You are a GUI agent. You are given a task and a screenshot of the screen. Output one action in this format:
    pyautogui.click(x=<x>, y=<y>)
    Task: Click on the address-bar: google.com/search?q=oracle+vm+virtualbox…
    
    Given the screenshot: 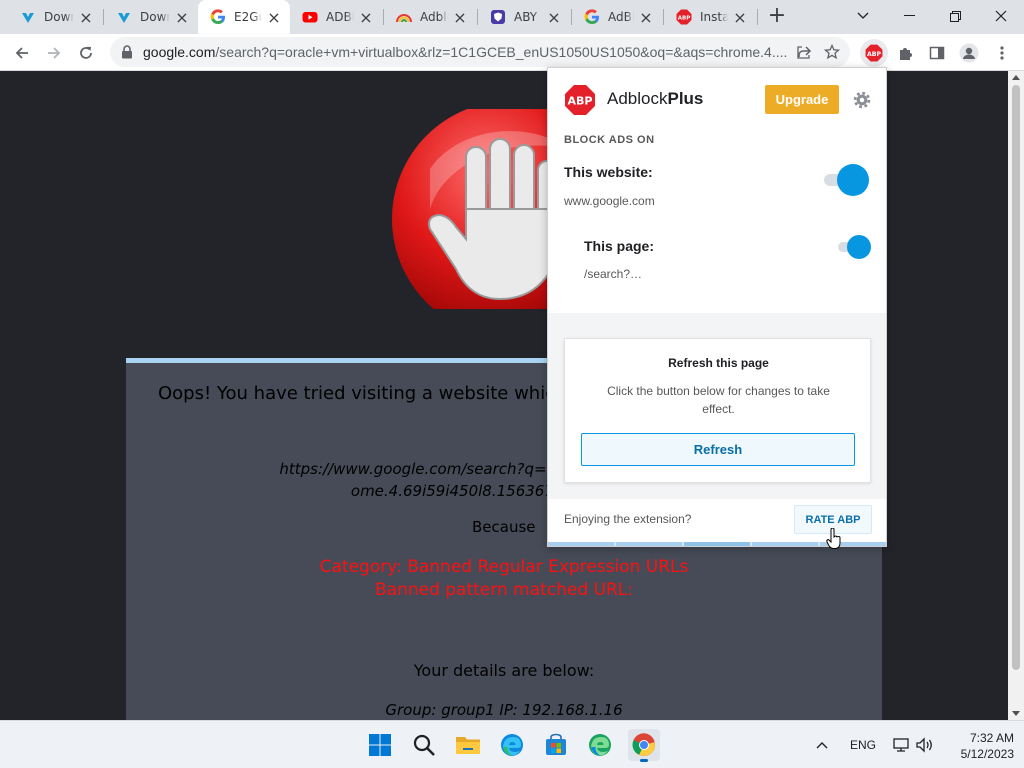 What is the action you would take?
    pyautogui.click(x=480, y=52)
    